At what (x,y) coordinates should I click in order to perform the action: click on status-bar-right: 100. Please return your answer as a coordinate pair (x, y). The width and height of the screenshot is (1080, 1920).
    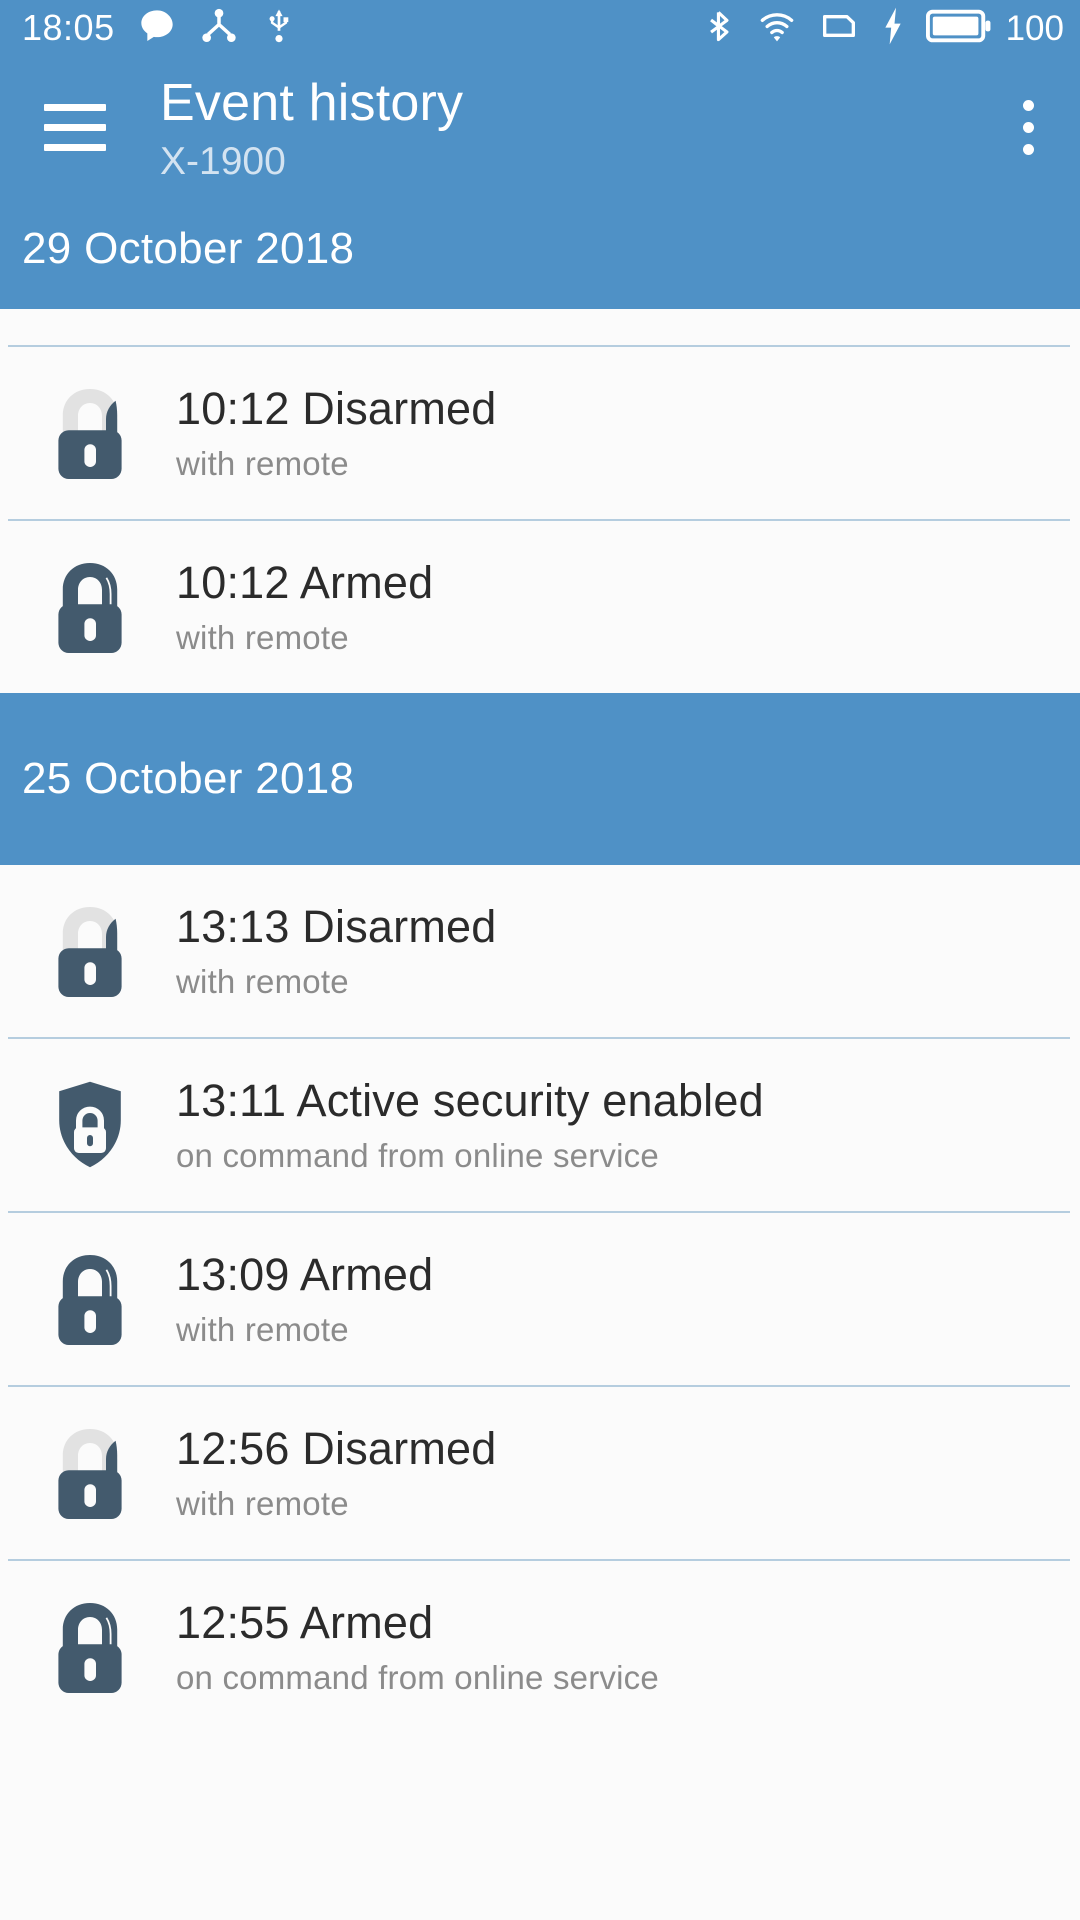
    Looking at the image, I should click on (883, 28).